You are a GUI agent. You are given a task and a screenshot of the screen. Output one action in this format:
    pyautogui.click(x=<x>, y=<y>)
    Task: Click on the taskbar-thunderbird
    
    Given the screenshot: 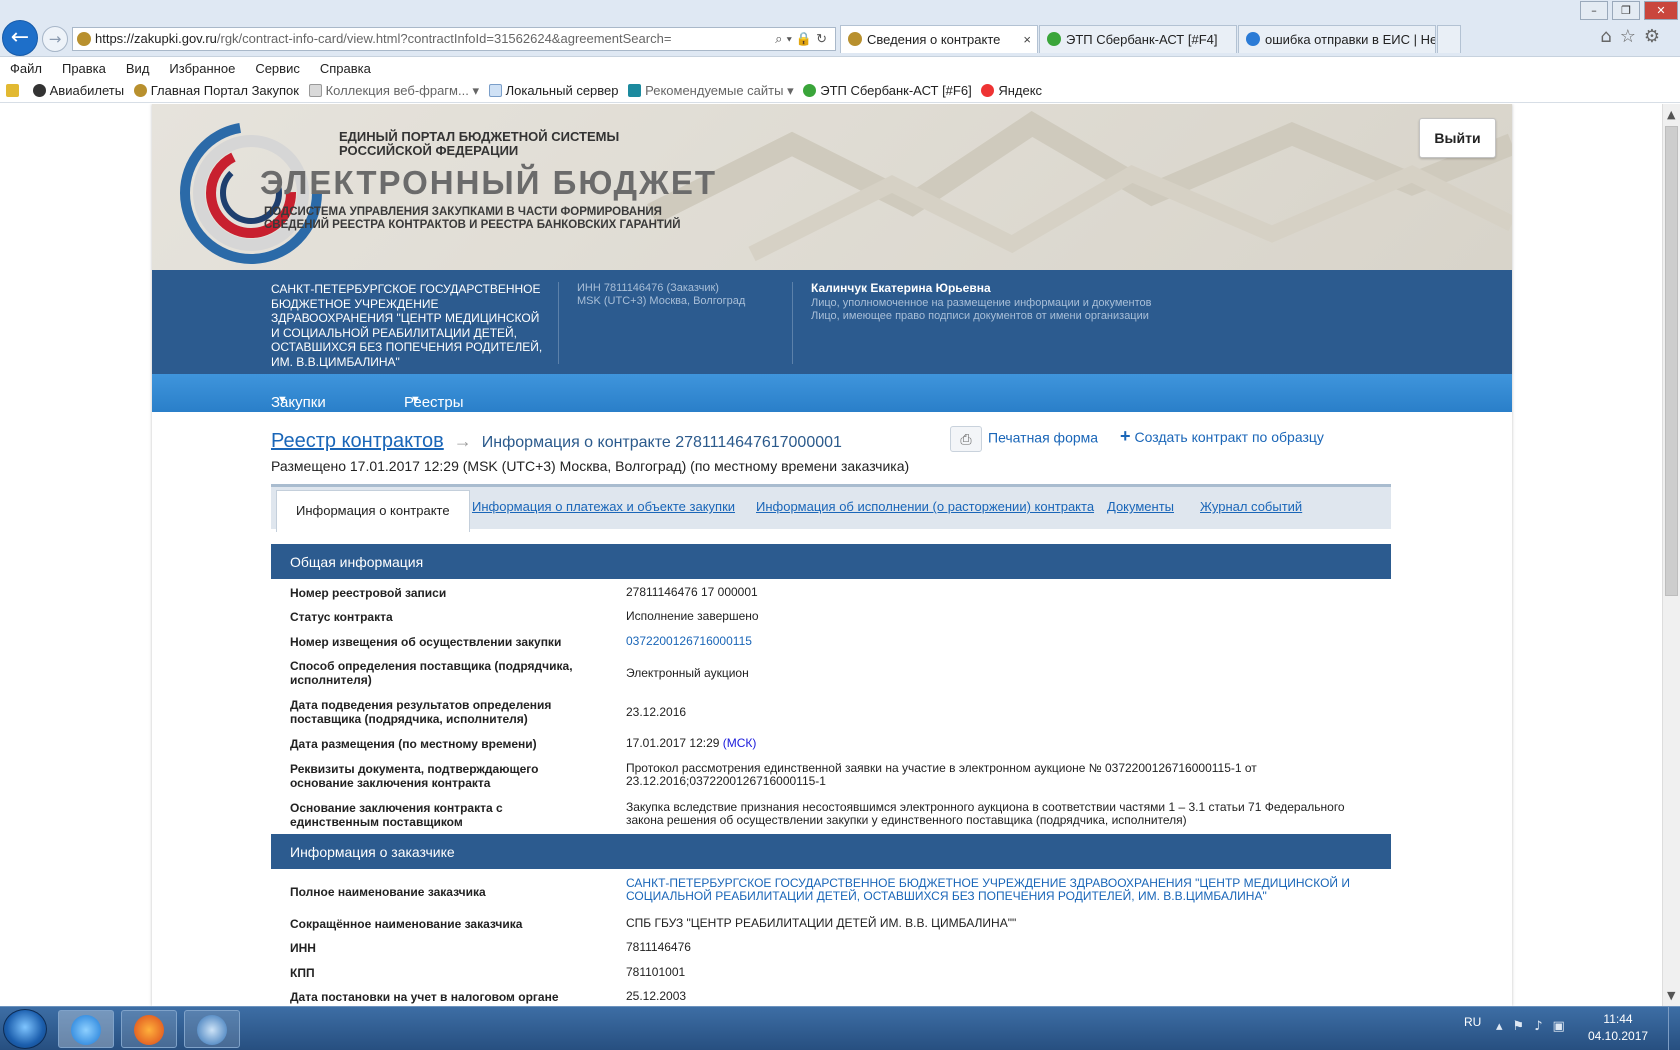 What is the action you would take?
    pyautogui.click(x=212, y=1029)
    